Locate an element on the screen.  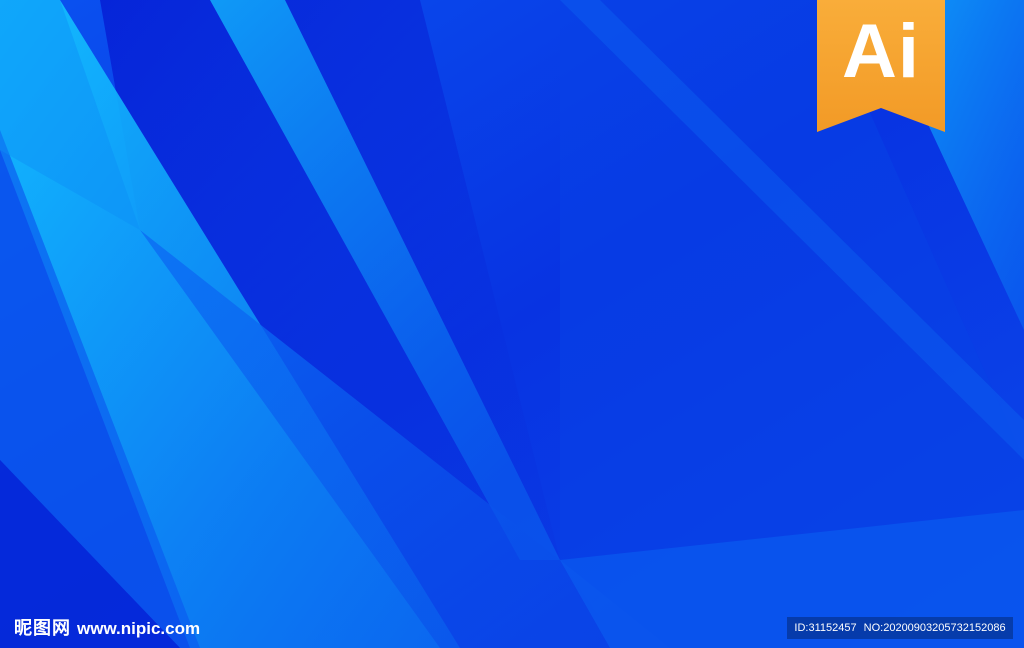
site-logo-chinese: 昵图网 is located at coordinates (42, 628).